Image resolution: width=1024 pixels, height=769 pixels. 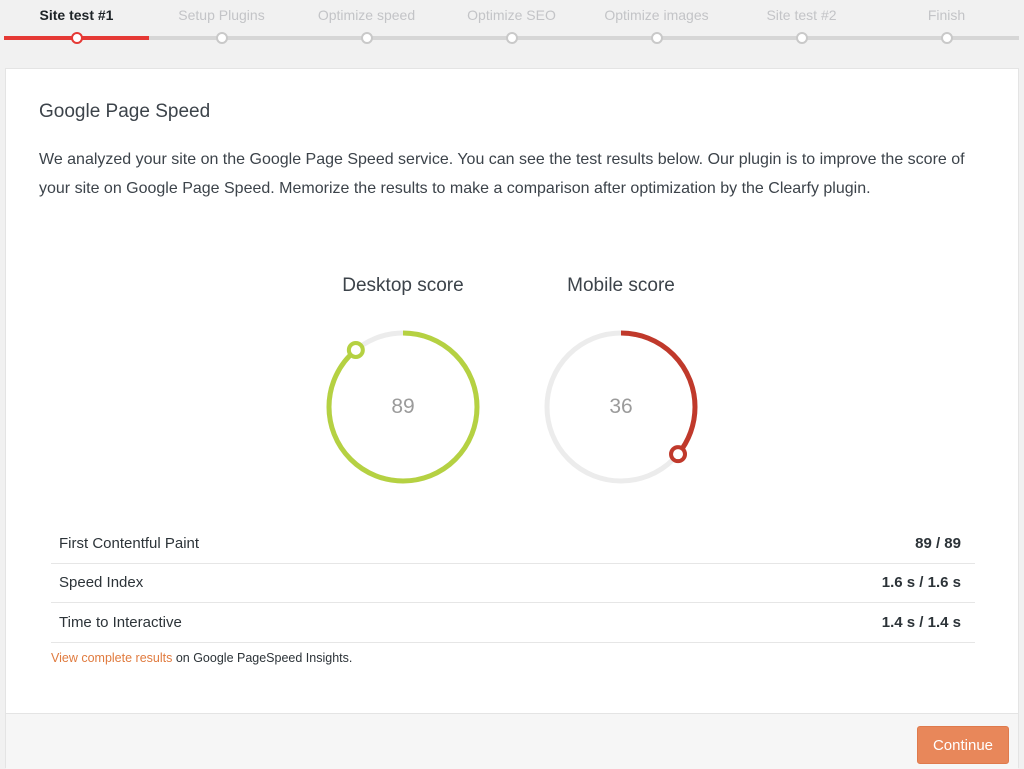 I want to click on step-label: Setup Plugins, so click(x=221, y=15).